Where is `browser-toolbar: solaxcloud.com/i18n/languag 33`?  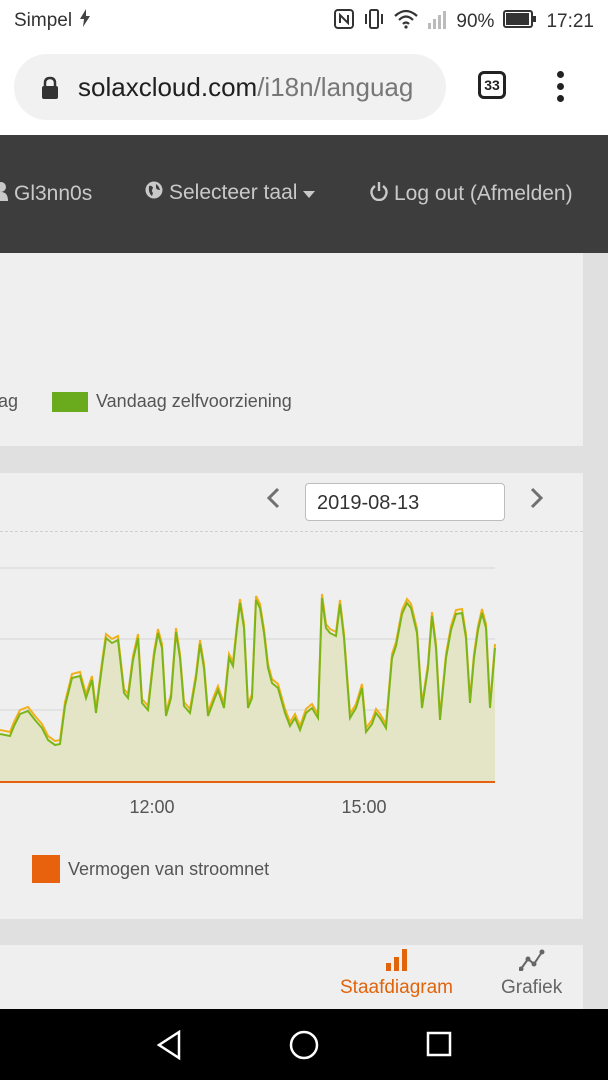 browser-toolbar: solaxcloud.com/i18n/languag 33 is located at coordinates (304, 87).